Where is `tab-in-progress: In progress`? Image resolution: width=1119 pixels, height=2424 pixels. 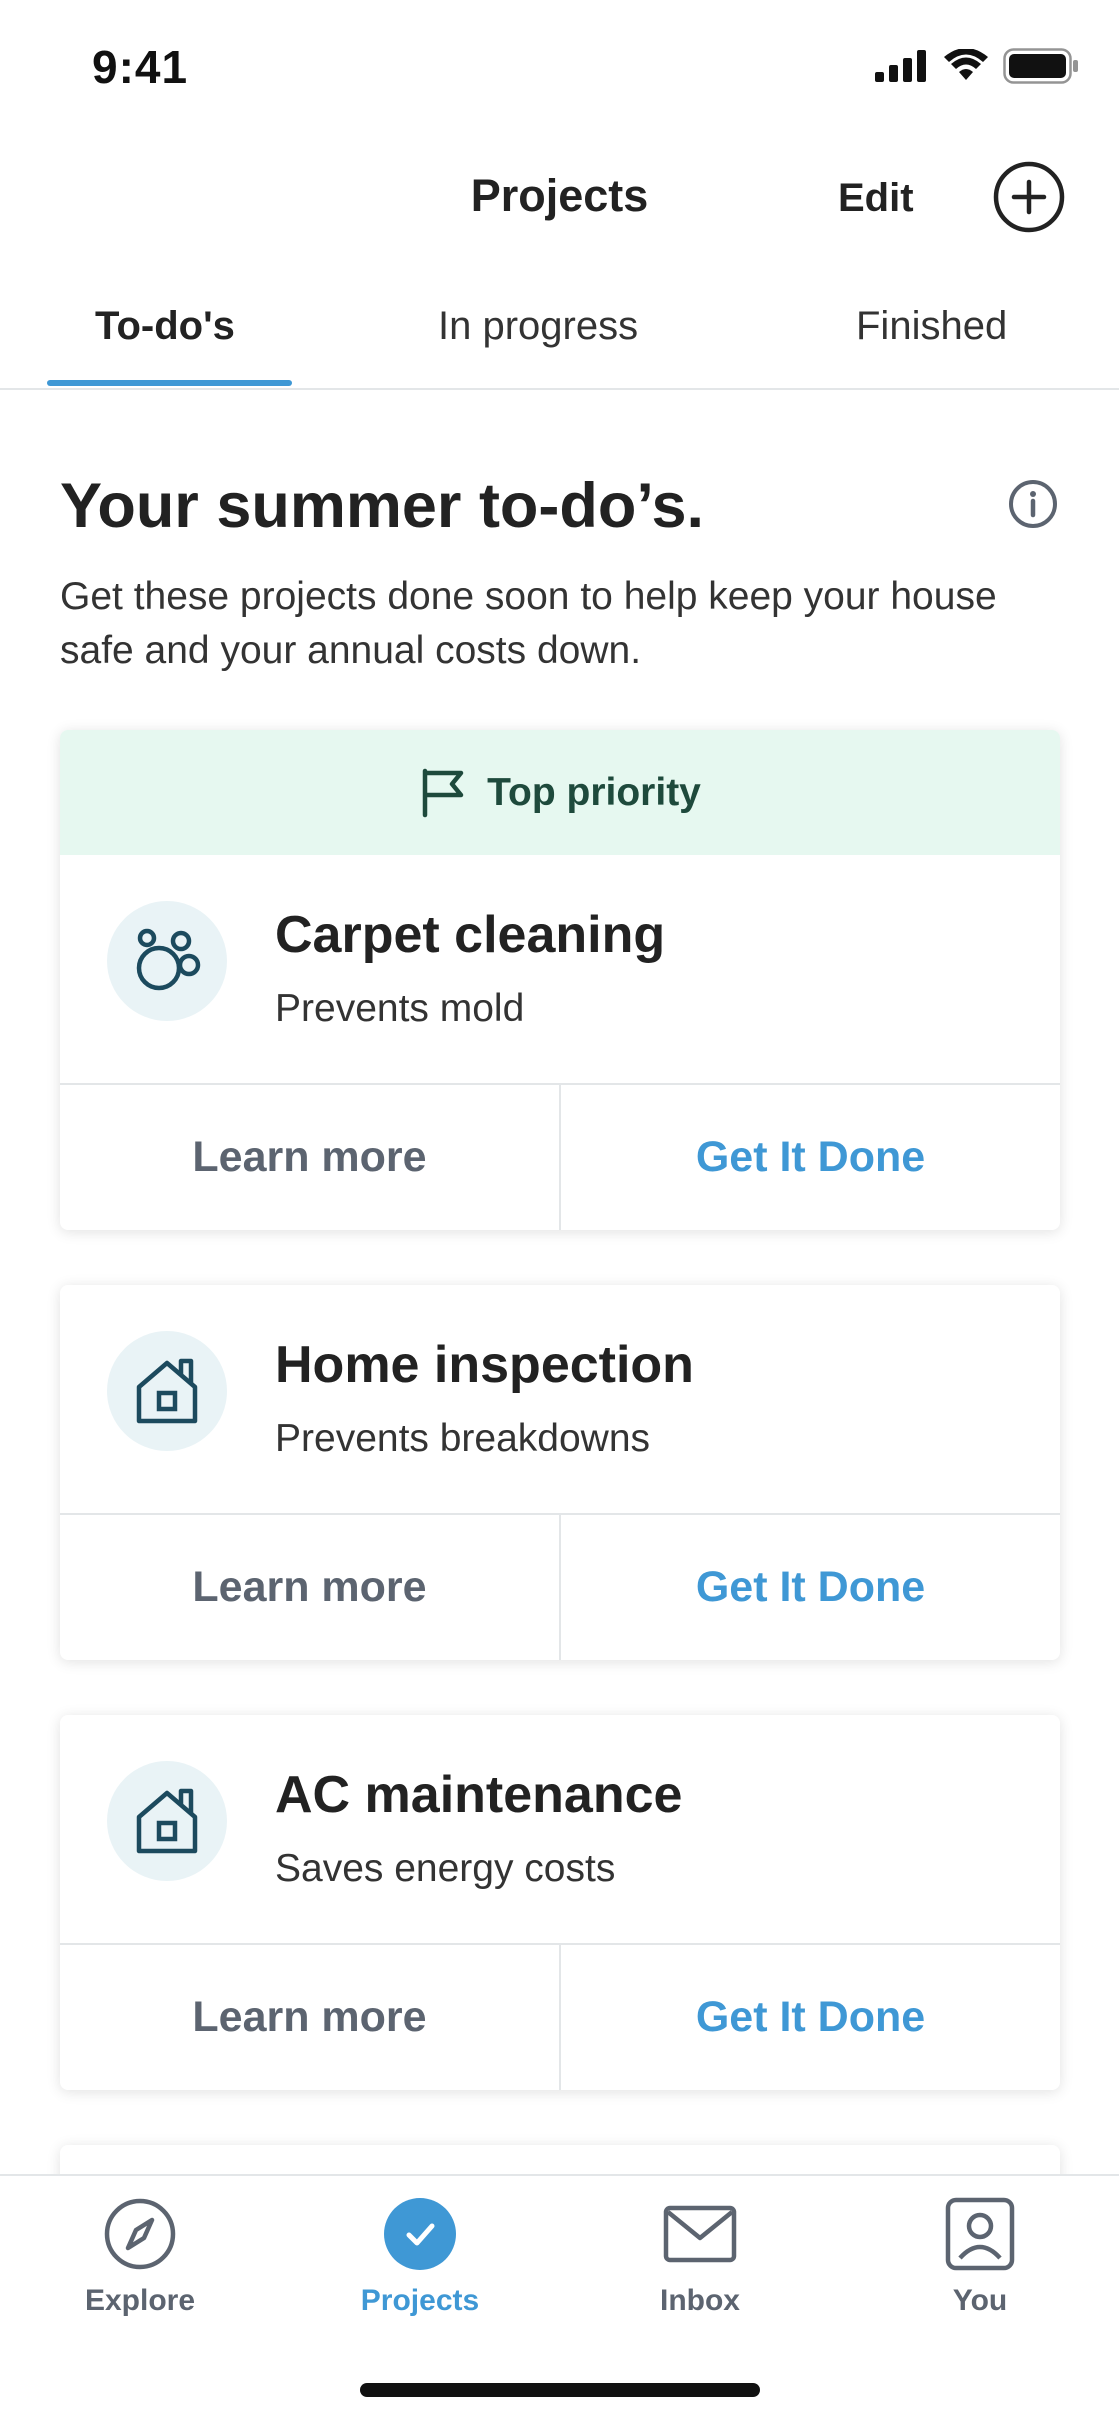 tab-in-progress: In progress is located at coordinates (538, 326).